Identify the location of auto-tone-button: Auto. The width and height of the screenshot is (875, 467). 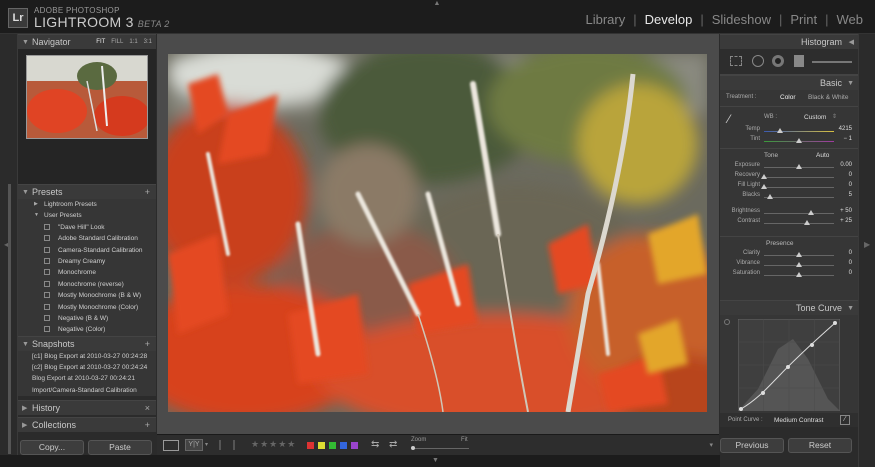
(822, 155).